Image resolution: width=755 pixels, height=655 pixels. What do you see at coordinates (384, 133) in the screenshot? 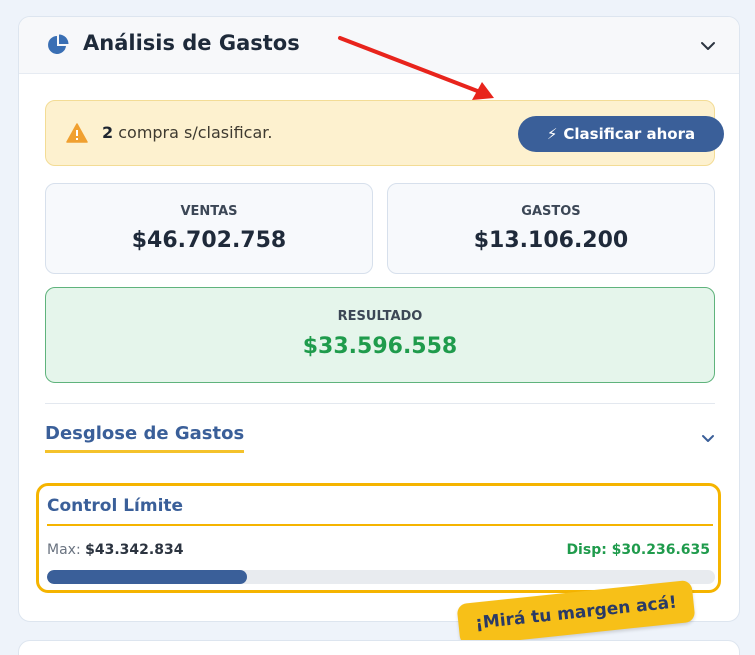
I see `unclassified-alert: 2 compra s/clasificar. ⚡ Clasificar ahora` at bounding box center [384, 133].